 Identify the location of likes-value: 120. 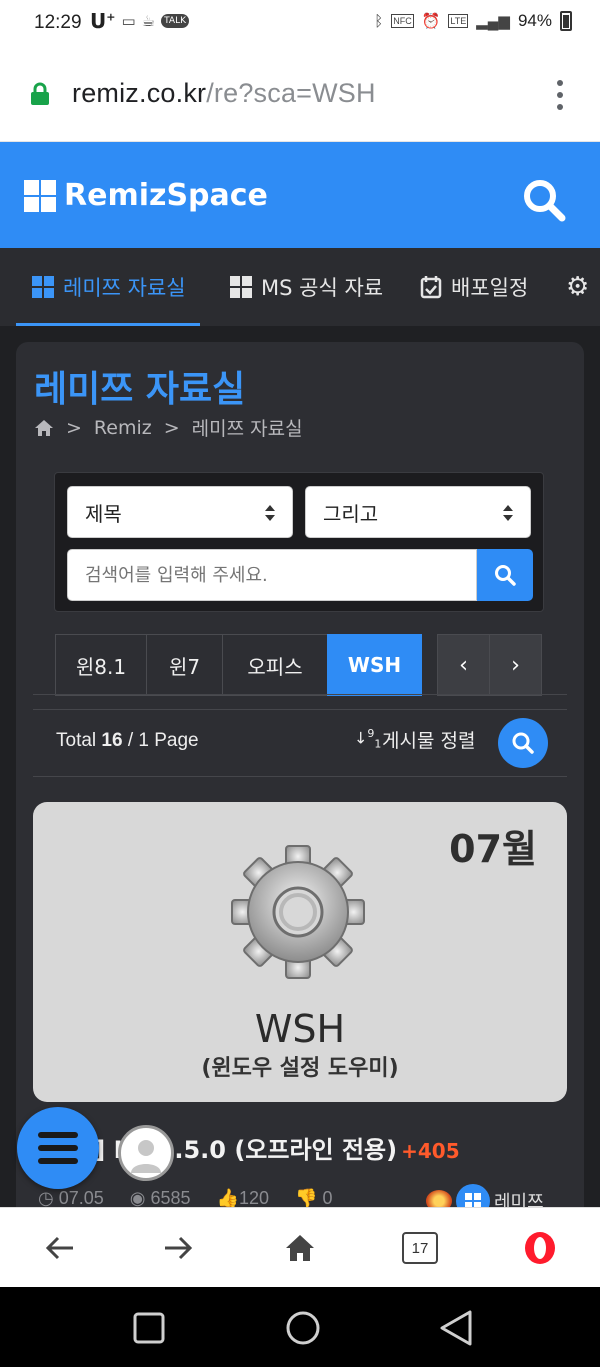
(254, 1198).